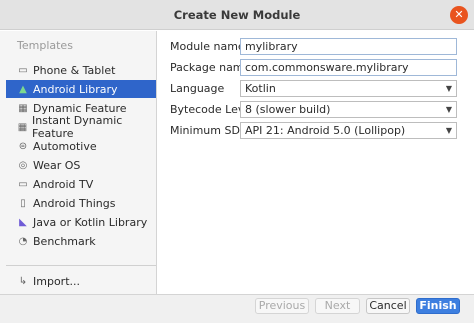 This screenshot has height=323, width=474. What do you see at coordinates (81, 127) in the screenshot?
I see `sidebar-item-instant-dynamic-feature: ▦ Instant Dynamic Feature` at bounding box center [81, 127].